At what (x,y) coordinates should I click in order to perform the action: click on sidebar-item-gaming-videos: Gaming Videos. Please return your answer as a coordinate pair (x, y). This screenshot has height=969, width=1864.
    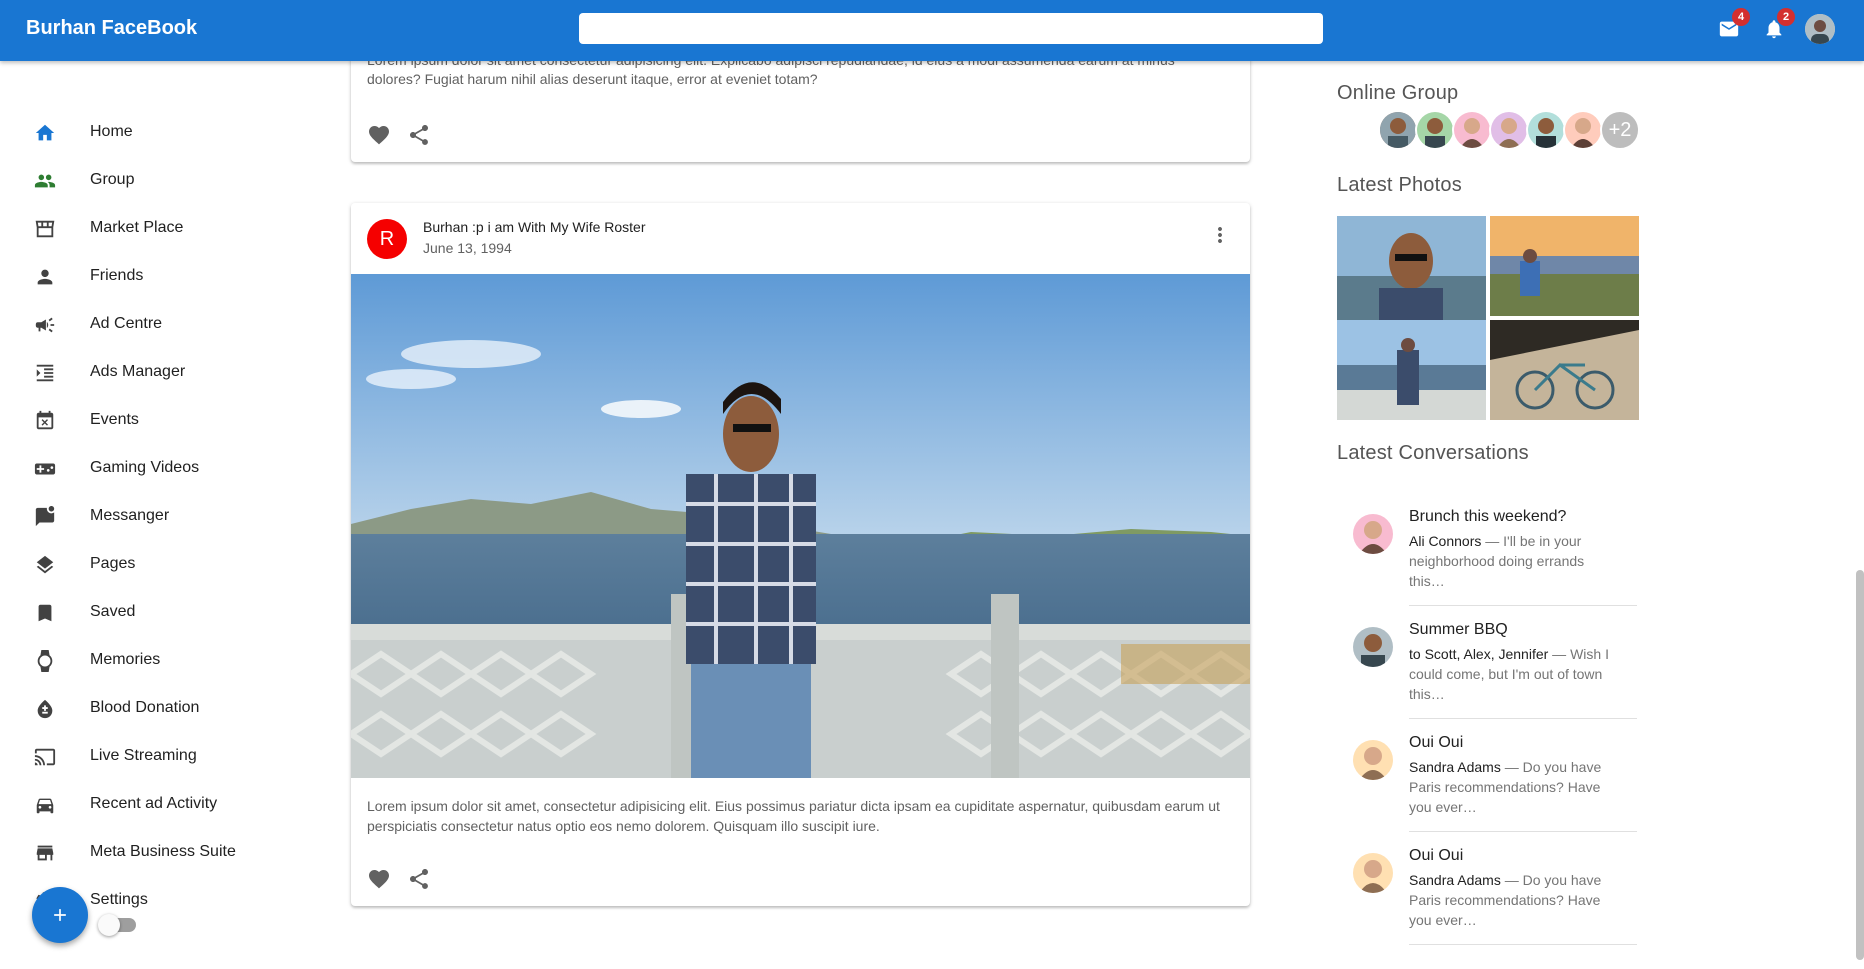
    Looking at the image, I should click on (125, 468).